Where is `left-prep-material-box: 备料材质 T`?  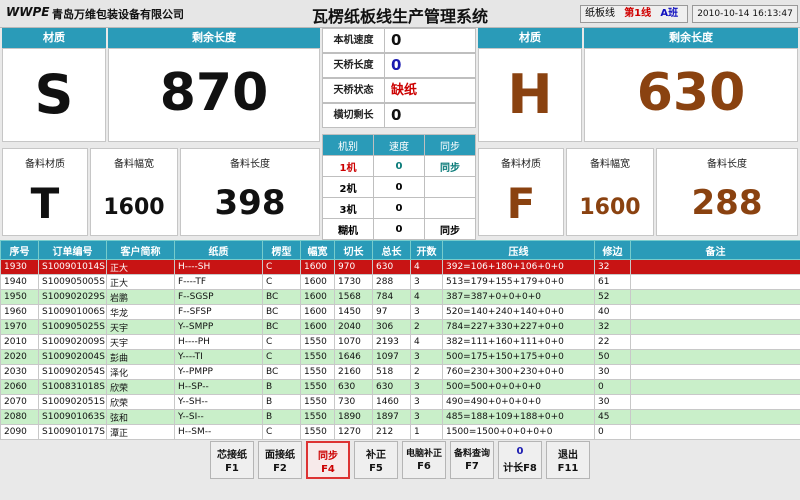
left-prep-material-box: 备料材质 T is located at coordinates (45, 192).